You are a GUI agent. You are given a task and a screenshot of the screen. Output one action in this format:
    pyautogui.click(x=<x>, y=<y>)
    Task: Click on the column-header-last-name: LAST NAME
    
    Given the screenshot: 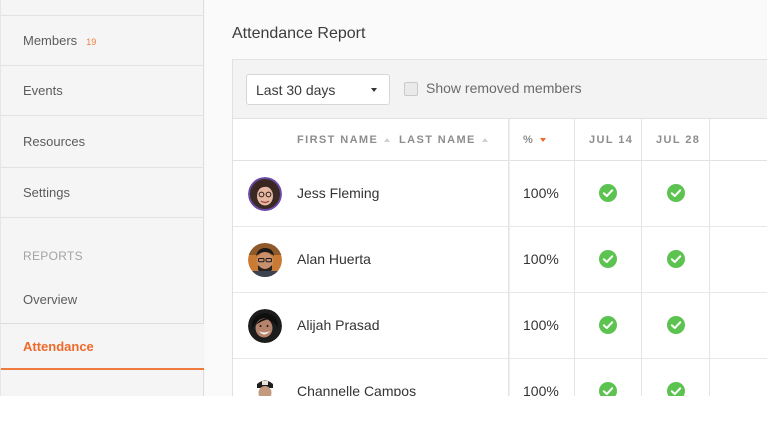 What is the action you would take?
    pyautogui.click(x=443, y=139)
    